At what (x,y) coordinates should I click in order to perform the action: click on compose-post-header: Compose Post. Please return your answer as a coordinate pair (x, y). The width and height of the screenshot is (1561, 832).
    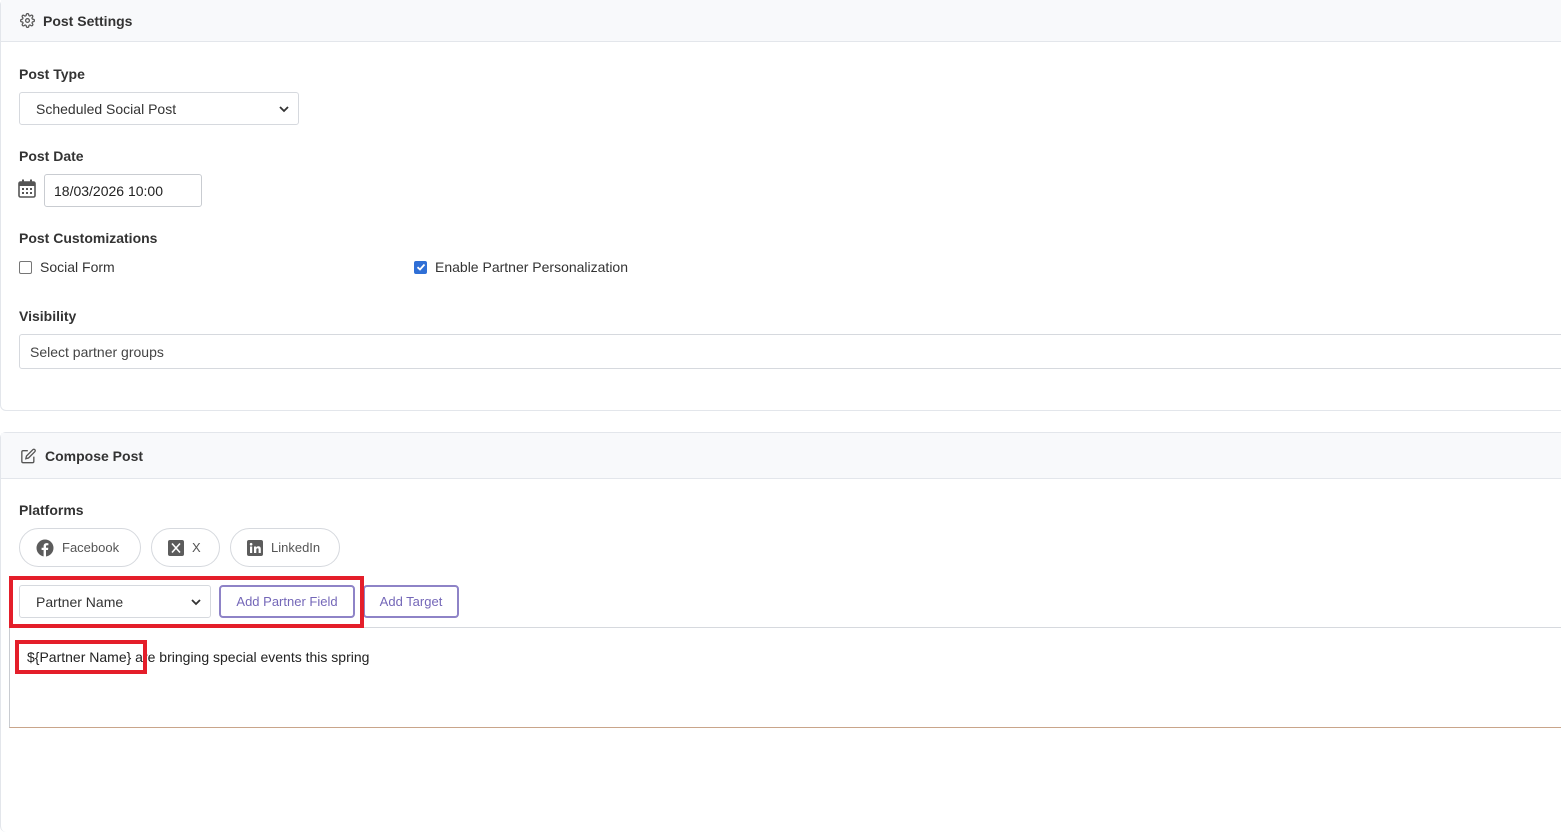
    Looking at the image, I should click on (781, 456).